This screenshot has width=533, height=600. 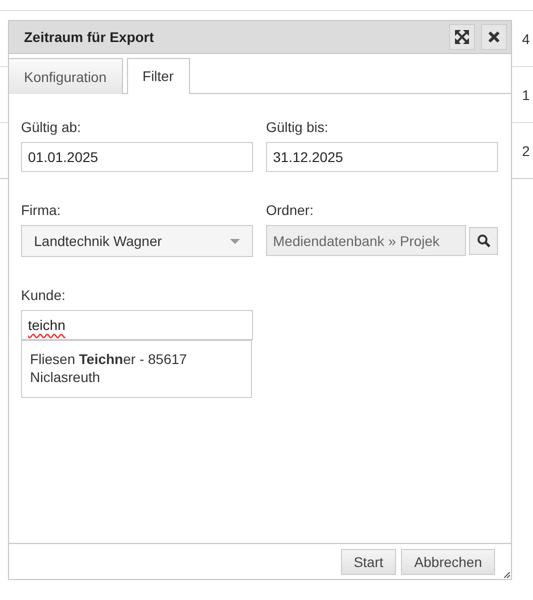 I want to click on expand-icon, so click(x=462, y=37).